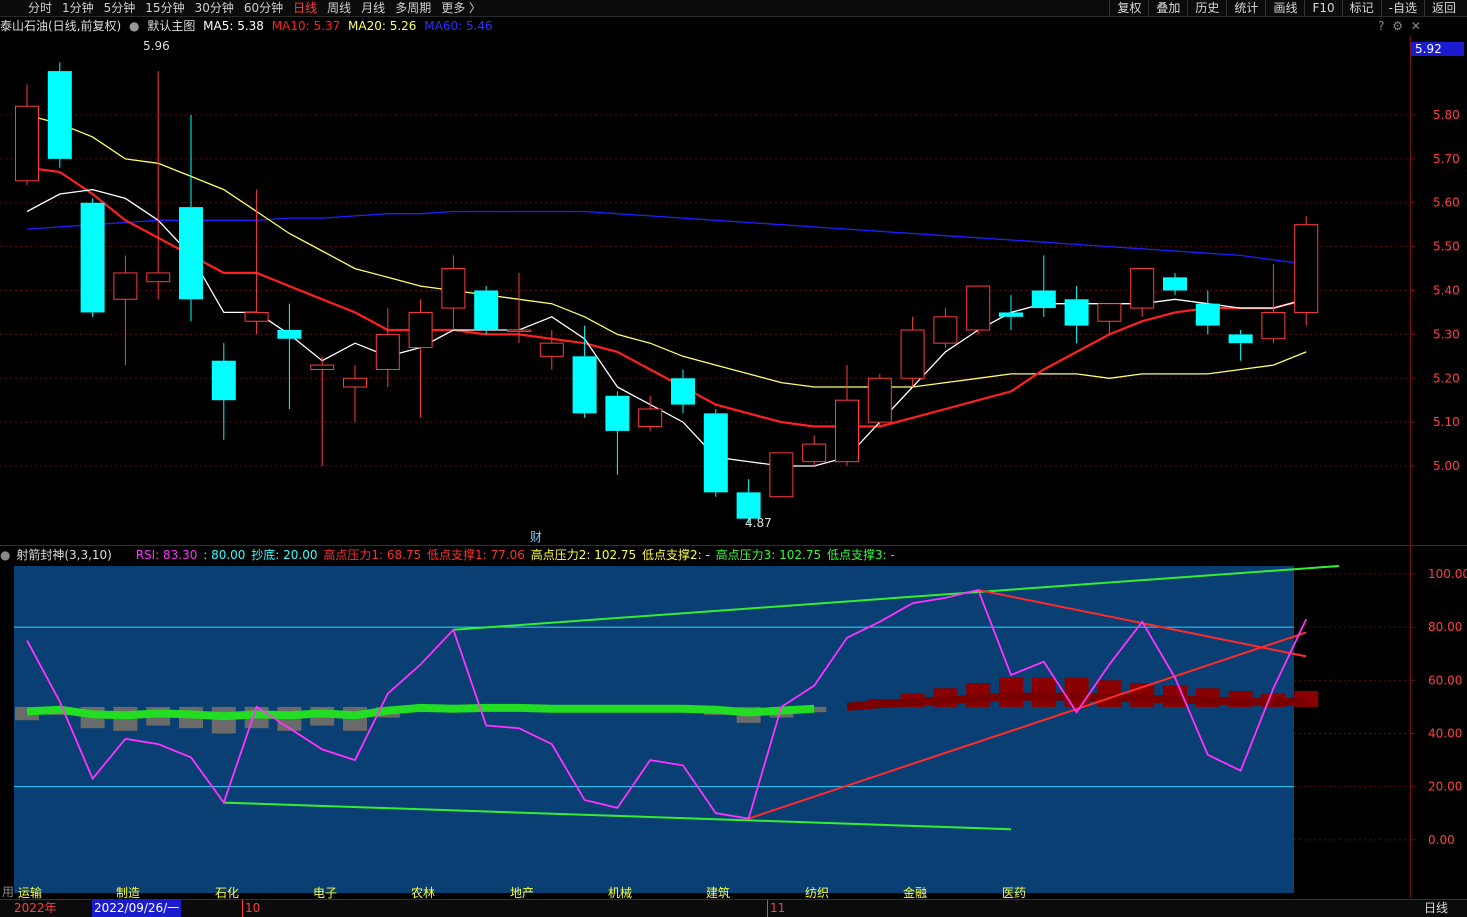  Describe the element at coordinates (1445, 627) in the screenshot. I see `indicator-tick-label: 80.00` at that location.